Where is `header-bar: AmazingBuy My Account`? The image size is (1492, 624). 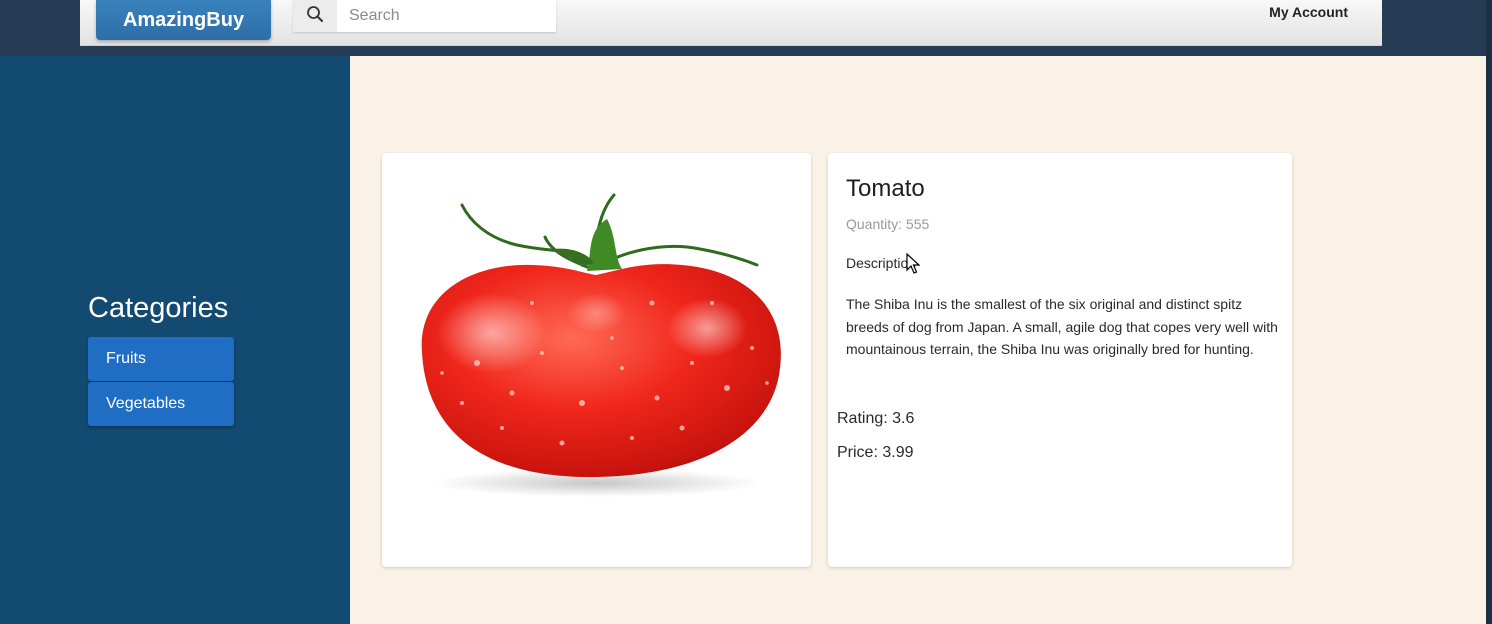 header-bar: AmazingBuy My Account is located at coordinates (731, 23).